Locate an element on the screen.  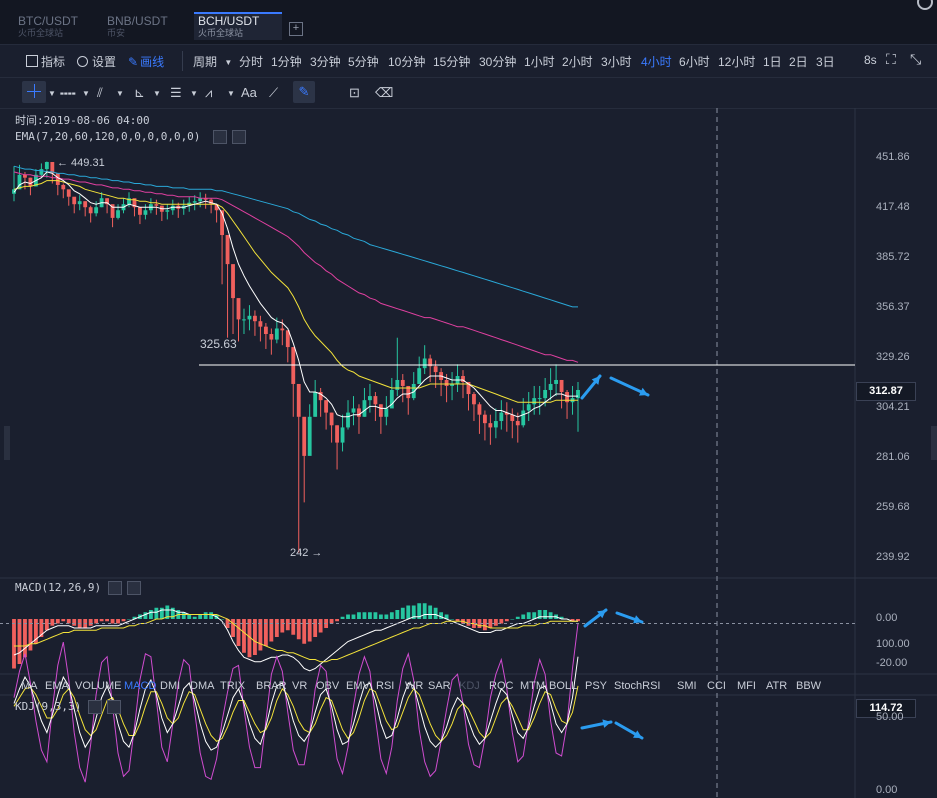
arrow-annotation is located at coordinates (629, 617).